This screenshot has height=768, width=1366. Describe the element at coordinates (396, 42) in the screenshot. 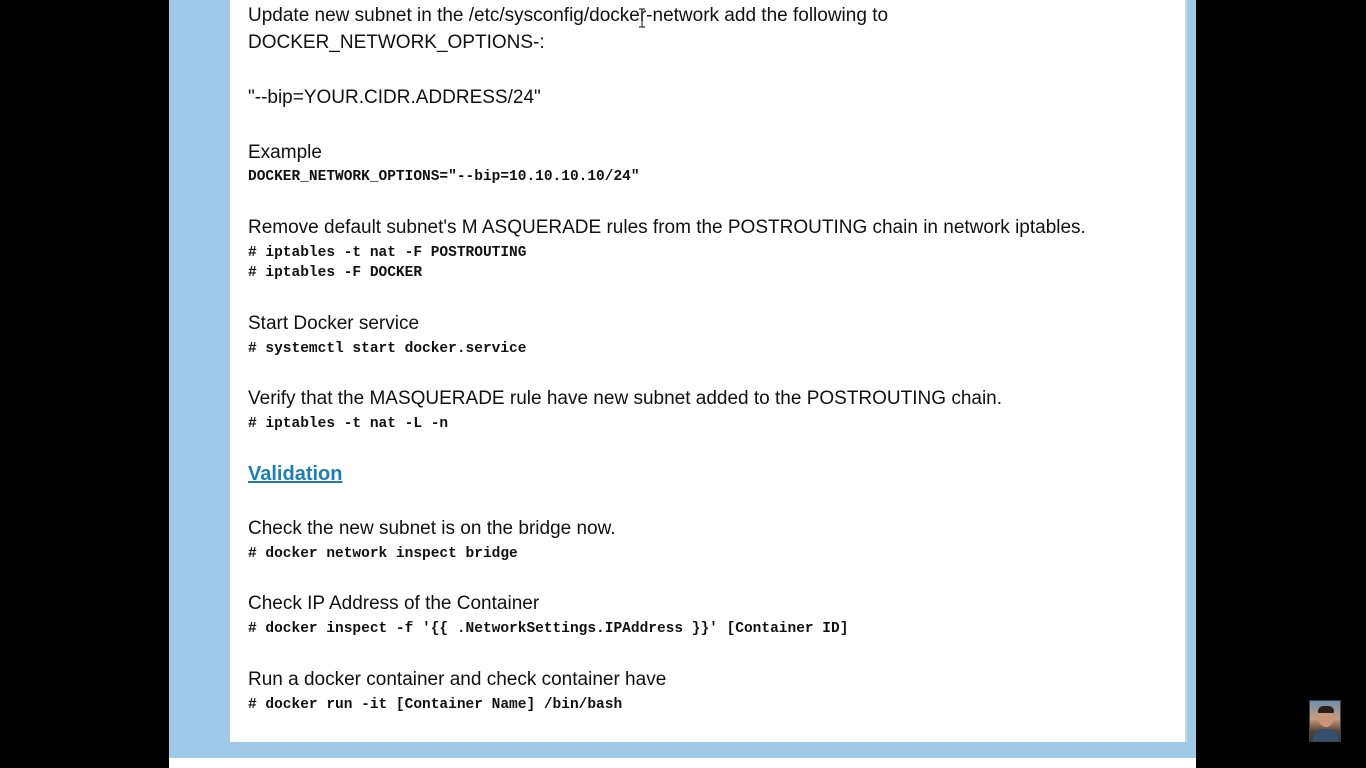

I see `update-instruction-line2: DOCKER_NETWORK_OPTIONS-:` at that location.